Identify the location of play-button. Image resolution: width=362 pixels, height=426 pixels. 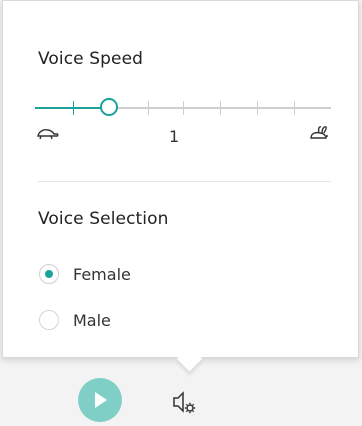
(100, 400).